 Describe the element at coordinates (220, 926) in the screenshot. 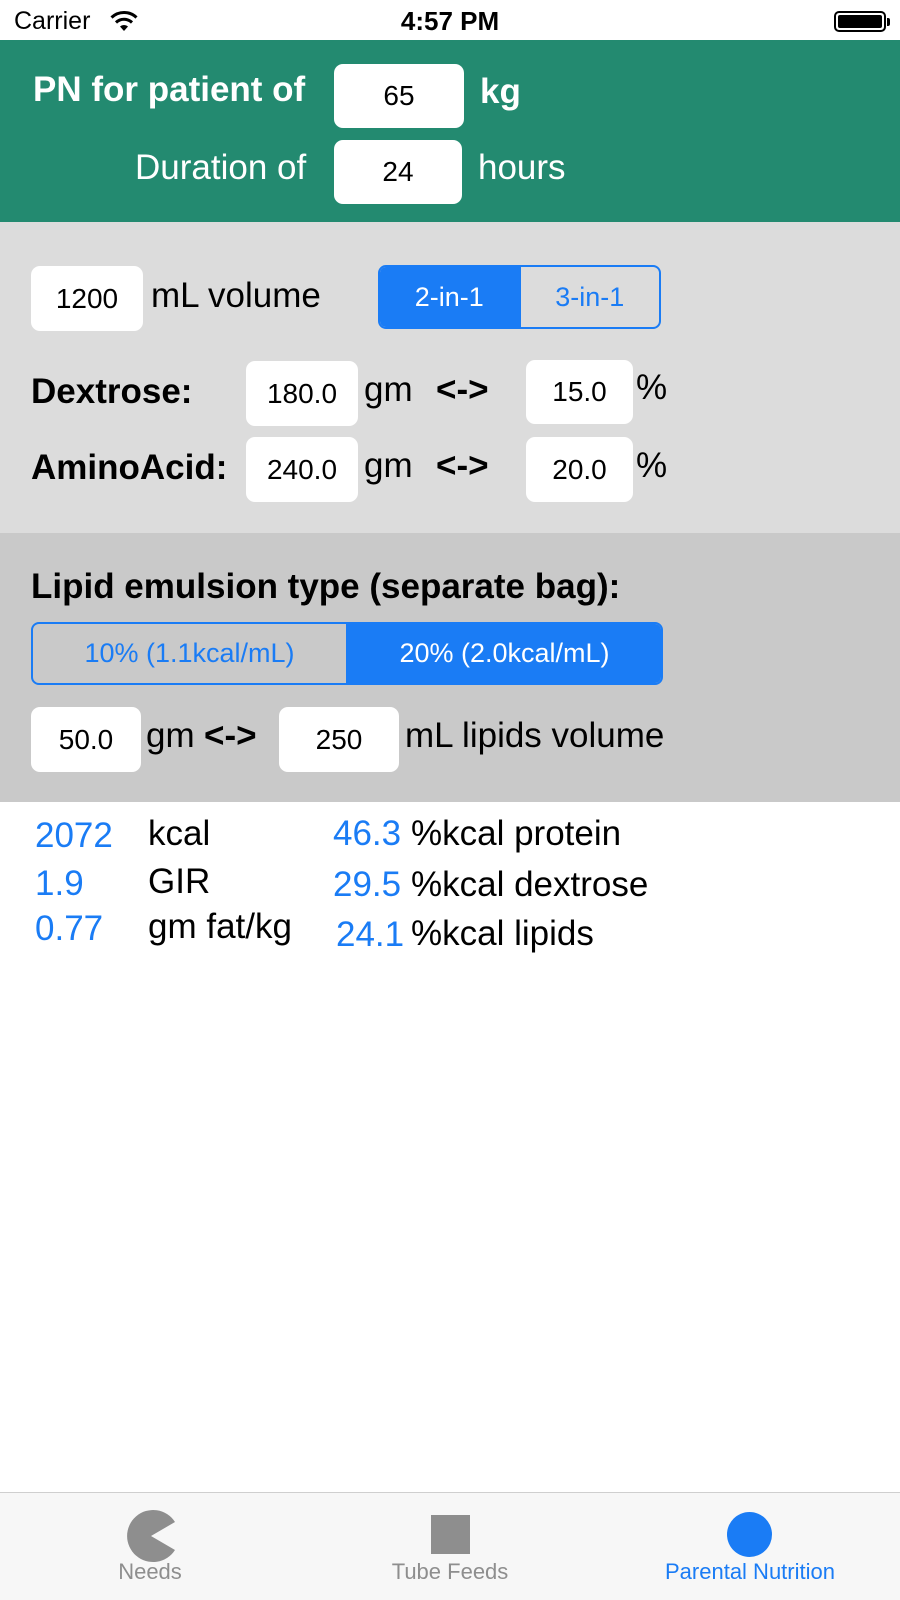

I see `fat-per-kg-label: gm fat/kg` at that location.